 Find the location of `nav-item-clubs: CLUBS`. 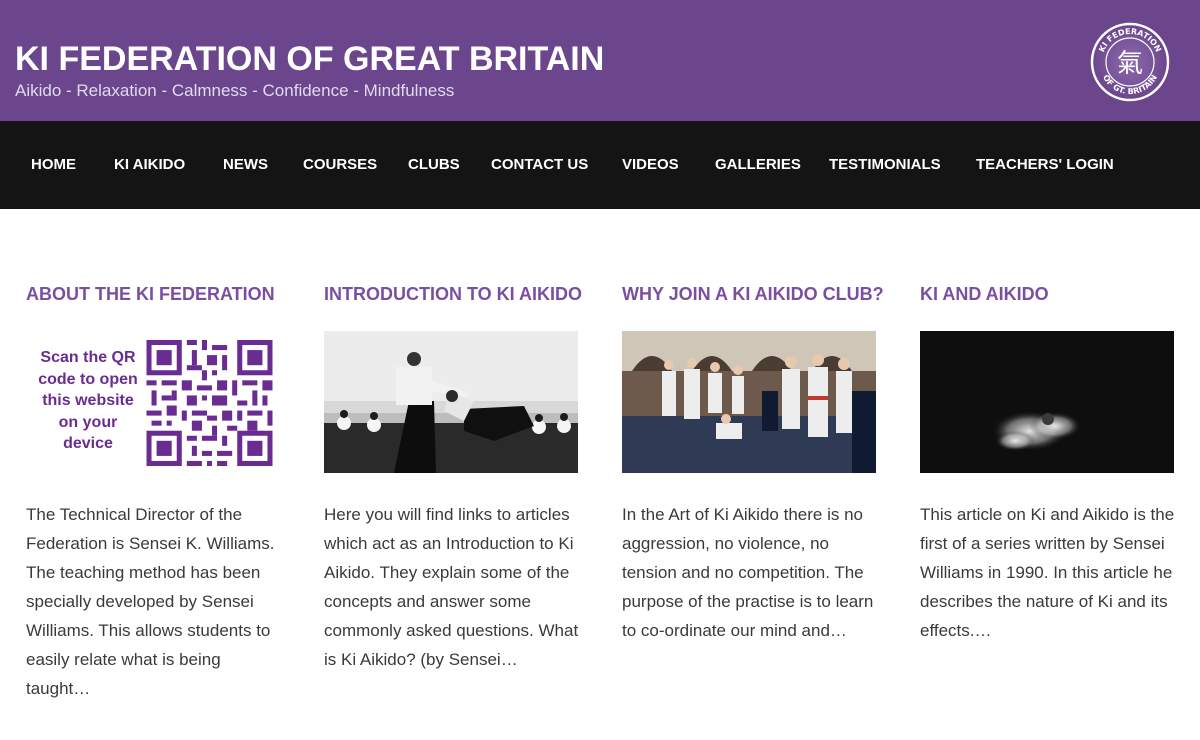

nav-item-clubs: CLUBS is located at coordinates (434, 165).